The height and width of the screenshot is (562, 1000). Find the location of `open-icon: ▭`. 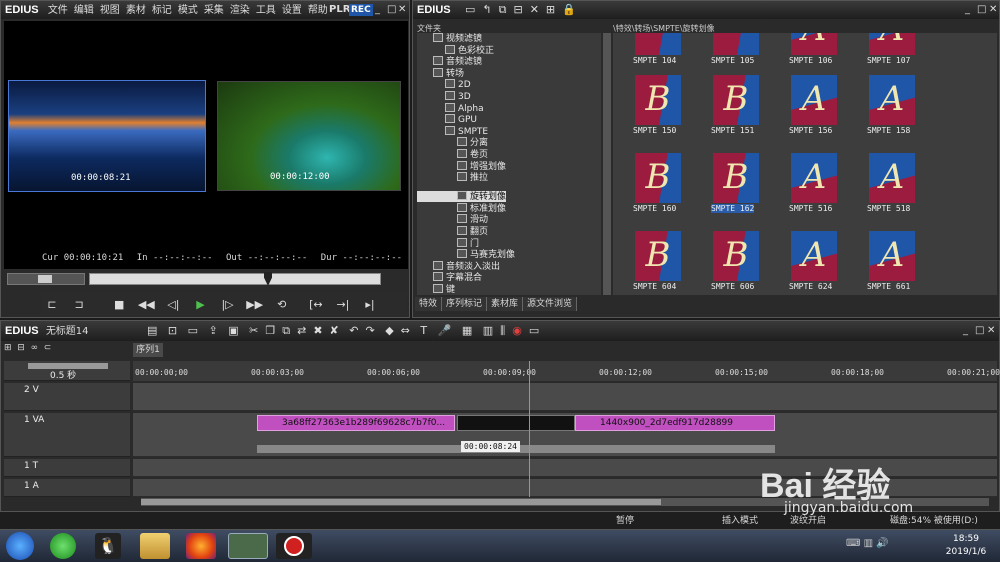

open-icon: ▭ is located at coordinates (193, 330).